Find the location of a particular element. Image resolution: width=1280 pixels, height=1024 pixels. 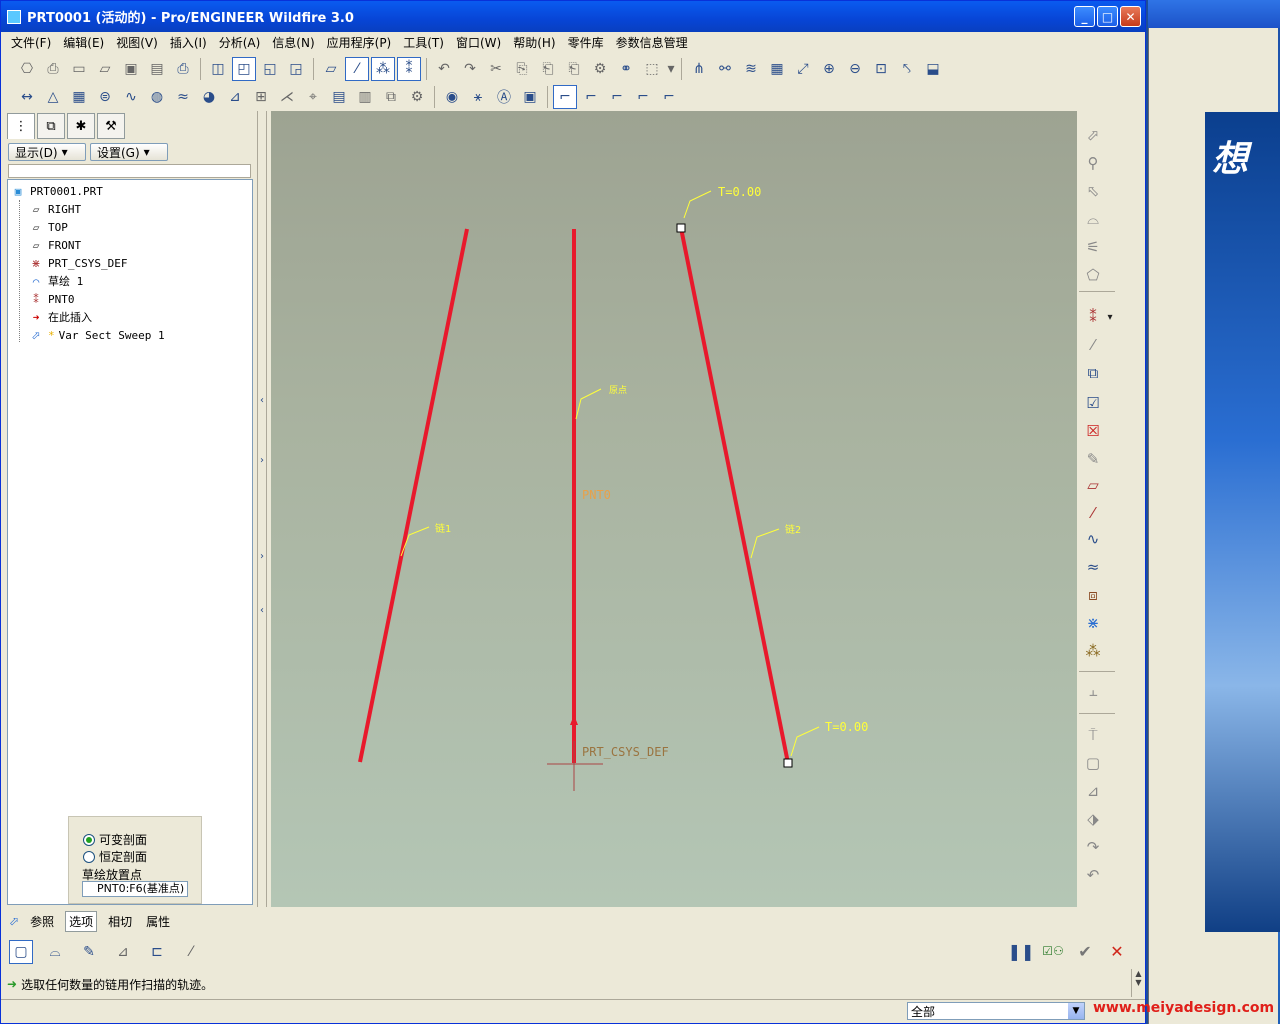

chevron-down-icon: ▾ is located at coordinates (1110, 317).